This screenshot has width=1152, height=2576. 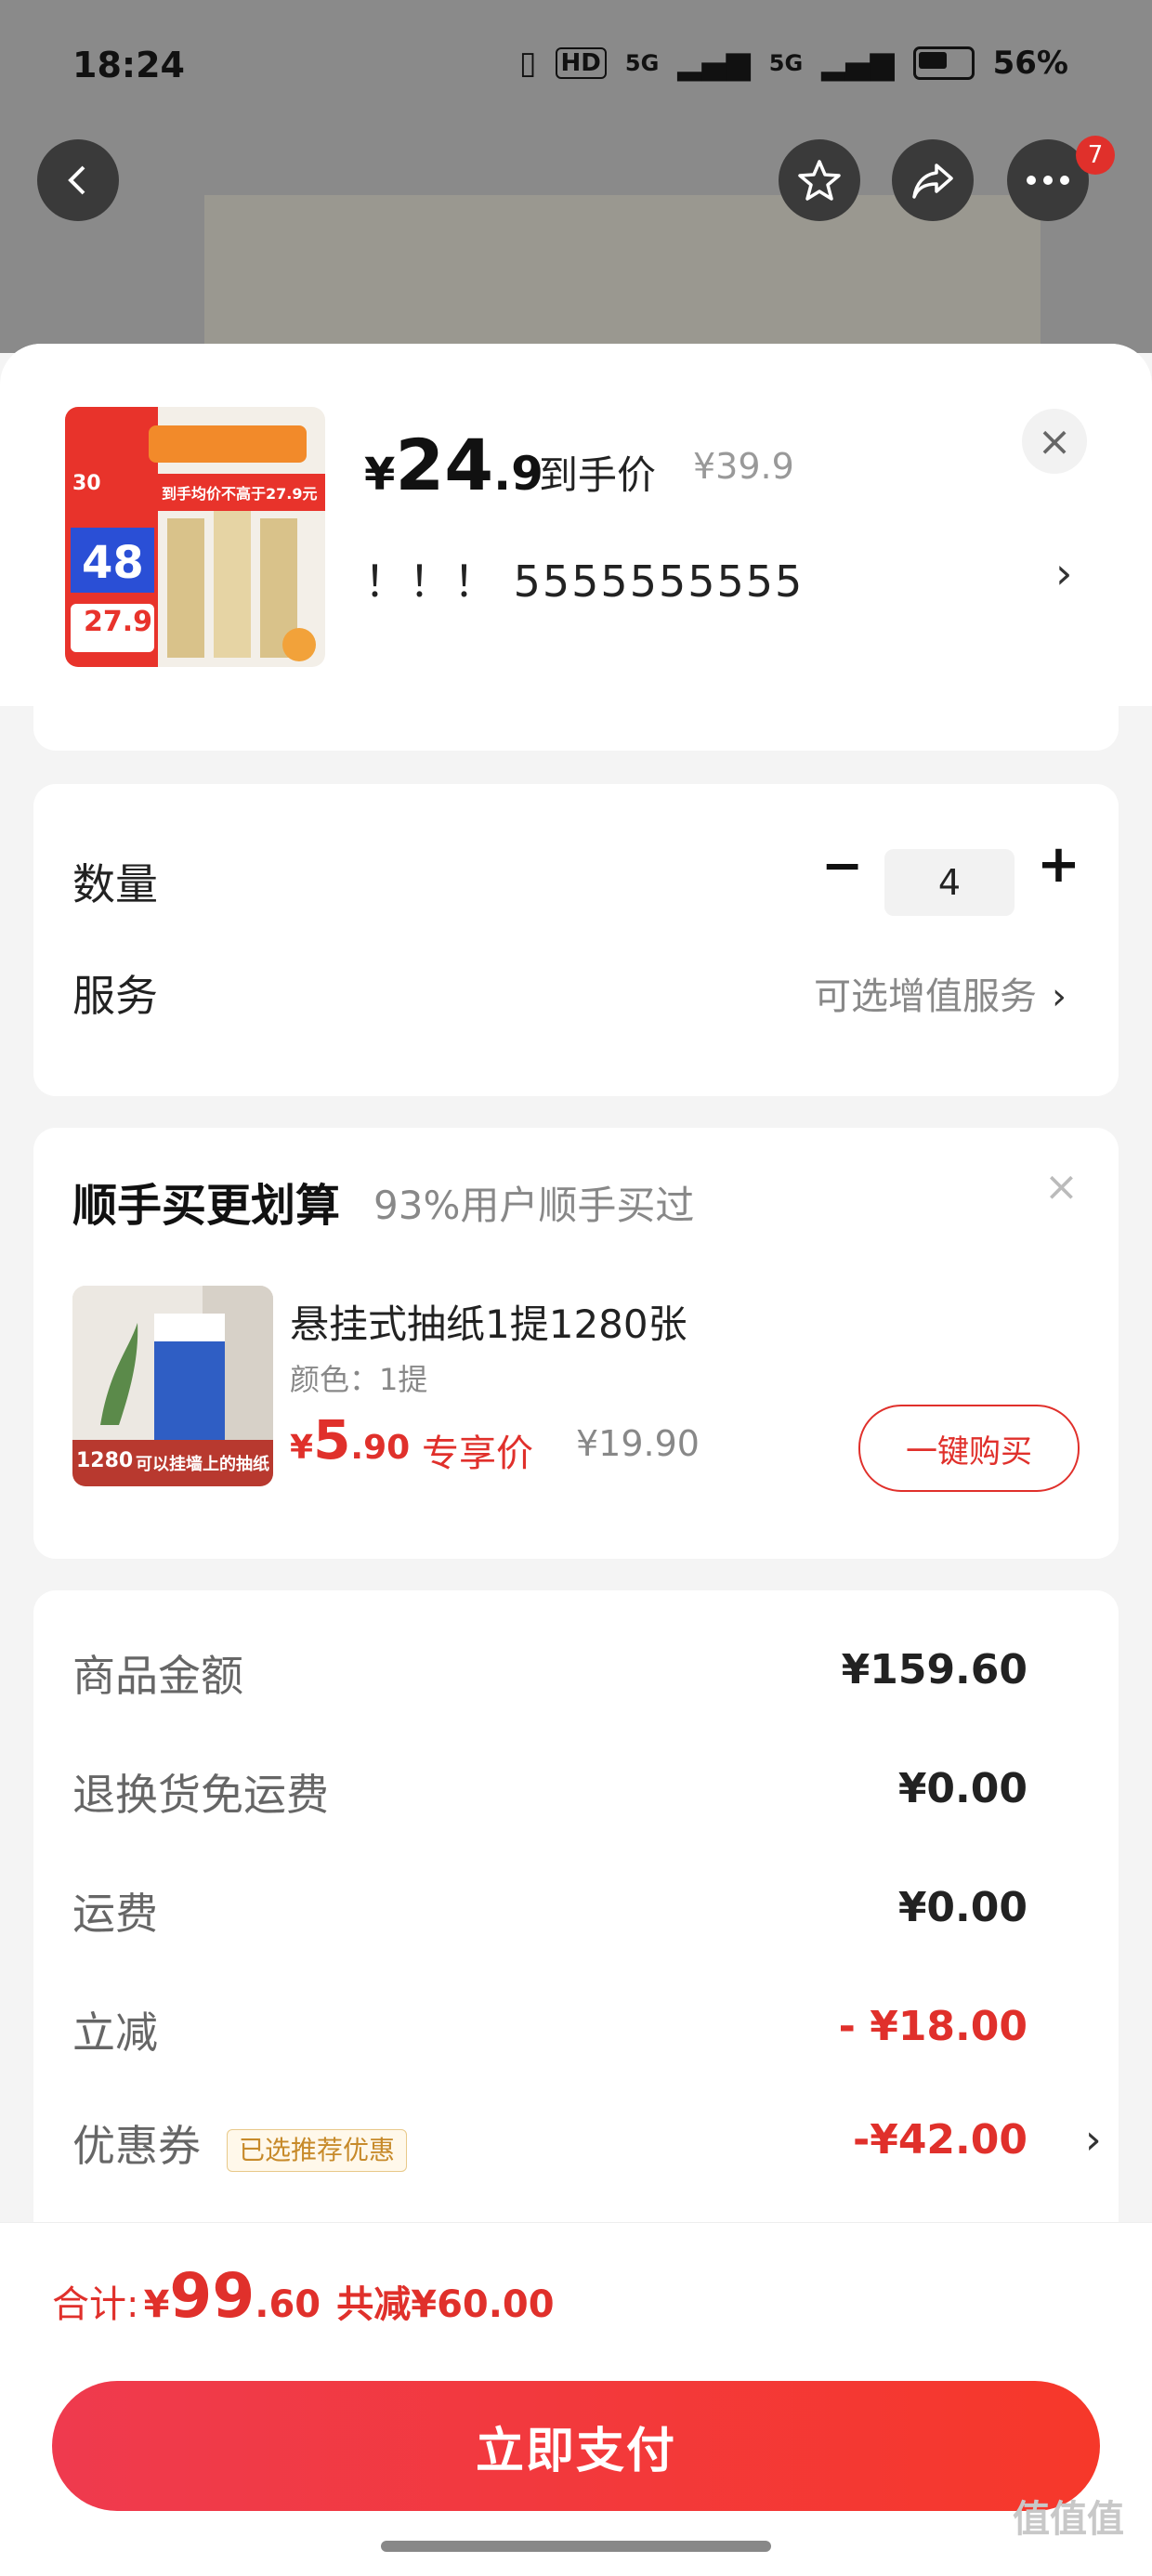 I want to click on summary-label-discount: 立减, so click(x=115, y=2033).